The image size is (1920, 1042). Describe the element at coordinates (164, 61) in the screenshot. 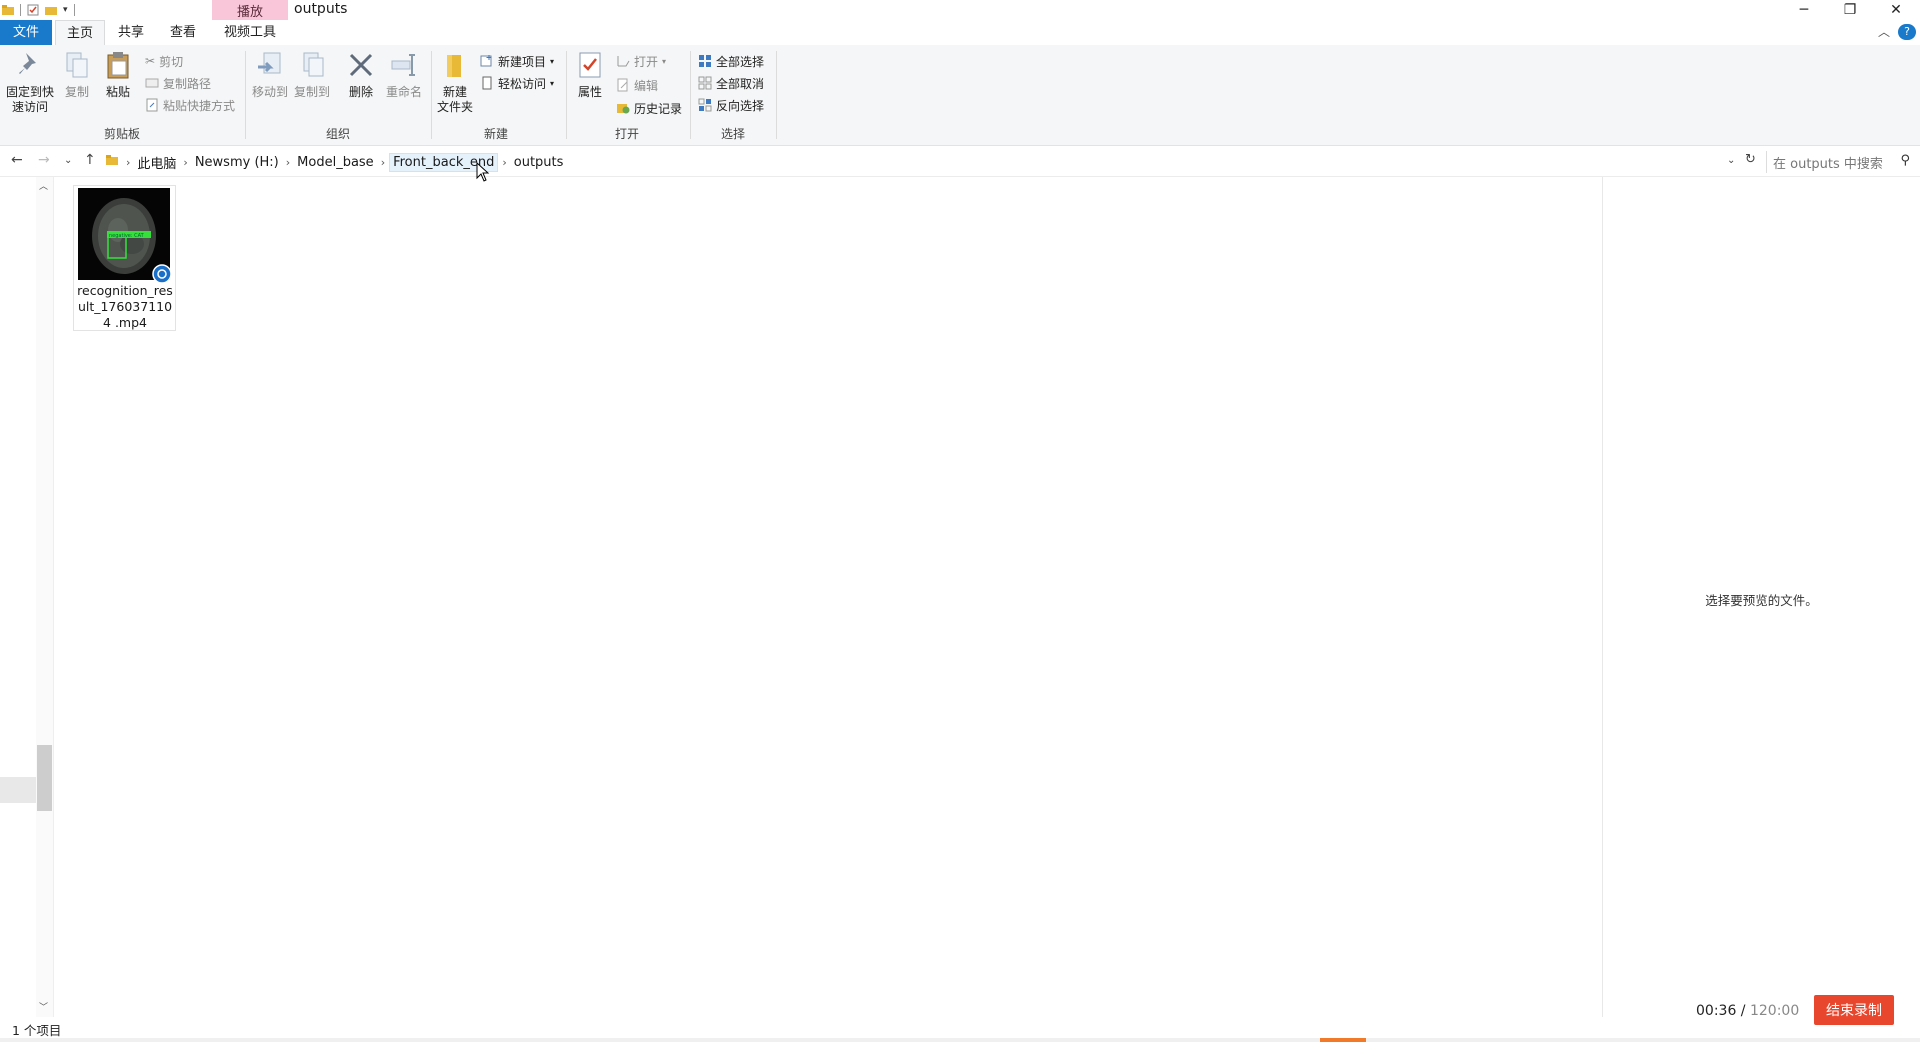

I see `cut-button: ✂ 剪切` at that location.